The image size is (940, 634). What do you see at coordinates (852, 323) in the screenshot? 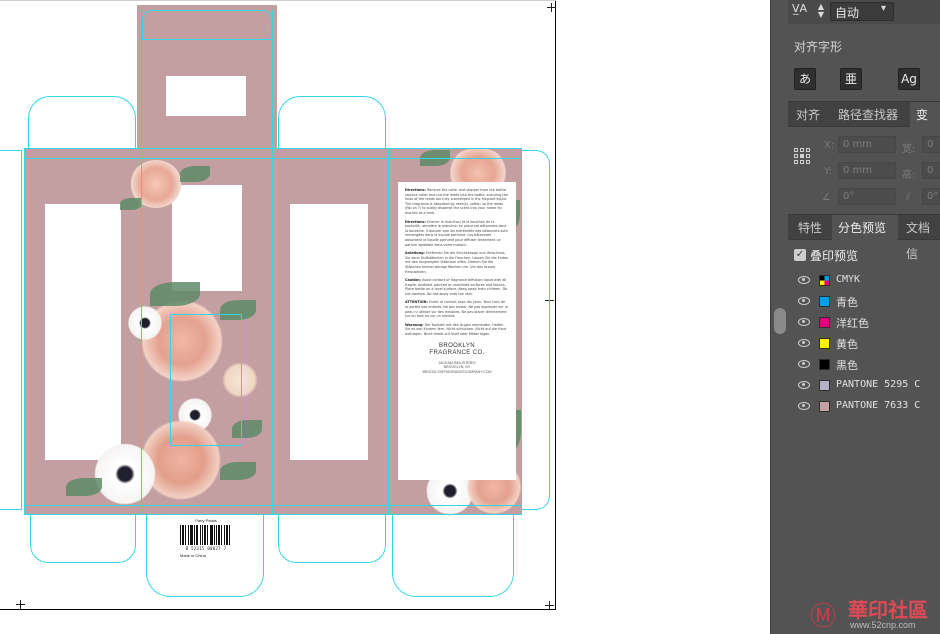
I see `plate-name: 洋红色` at bounding box center [852, 323].